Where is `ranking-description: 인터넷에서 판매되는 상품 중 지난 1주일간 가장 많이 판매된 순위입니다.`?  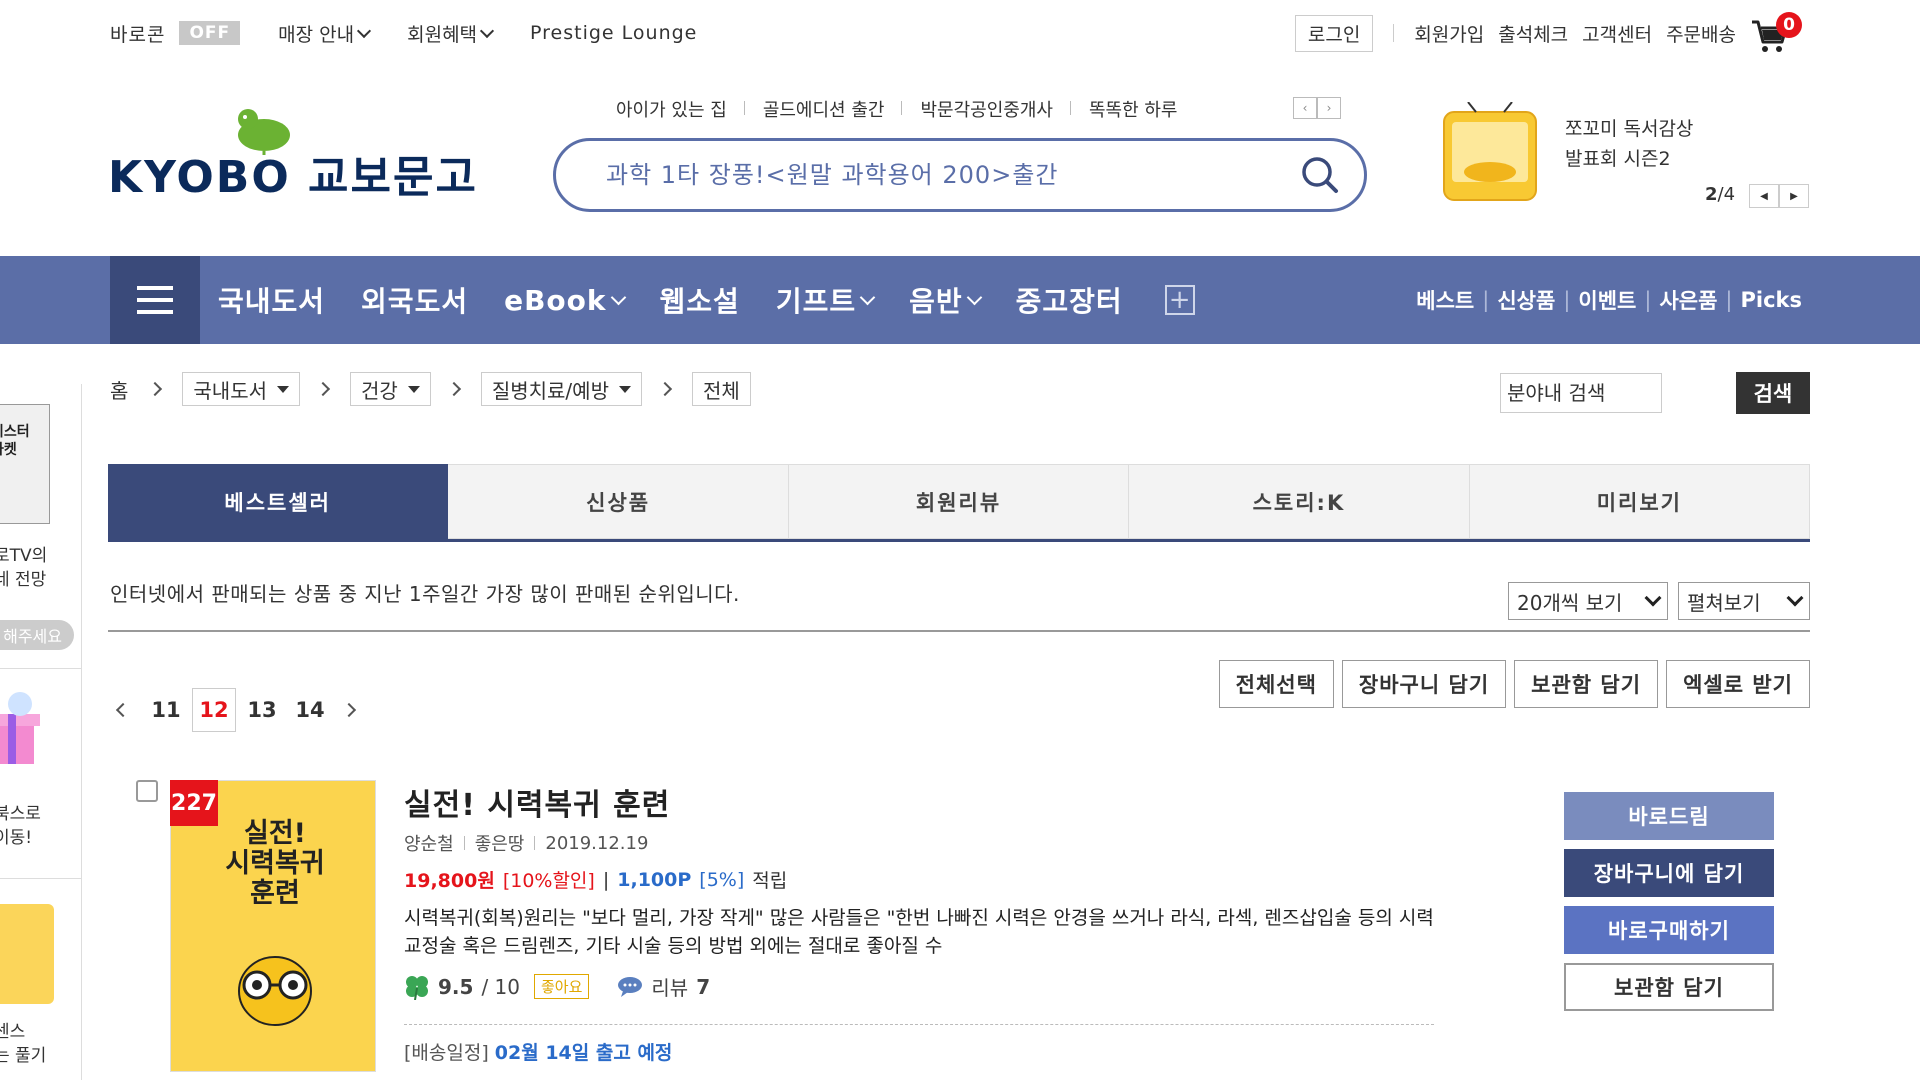
ranking-description: 인터넷에서 판매되는 상품 중 지난 1주일간 가장 많이 판매된 순위입니다. is located at coordinates (425, 594).